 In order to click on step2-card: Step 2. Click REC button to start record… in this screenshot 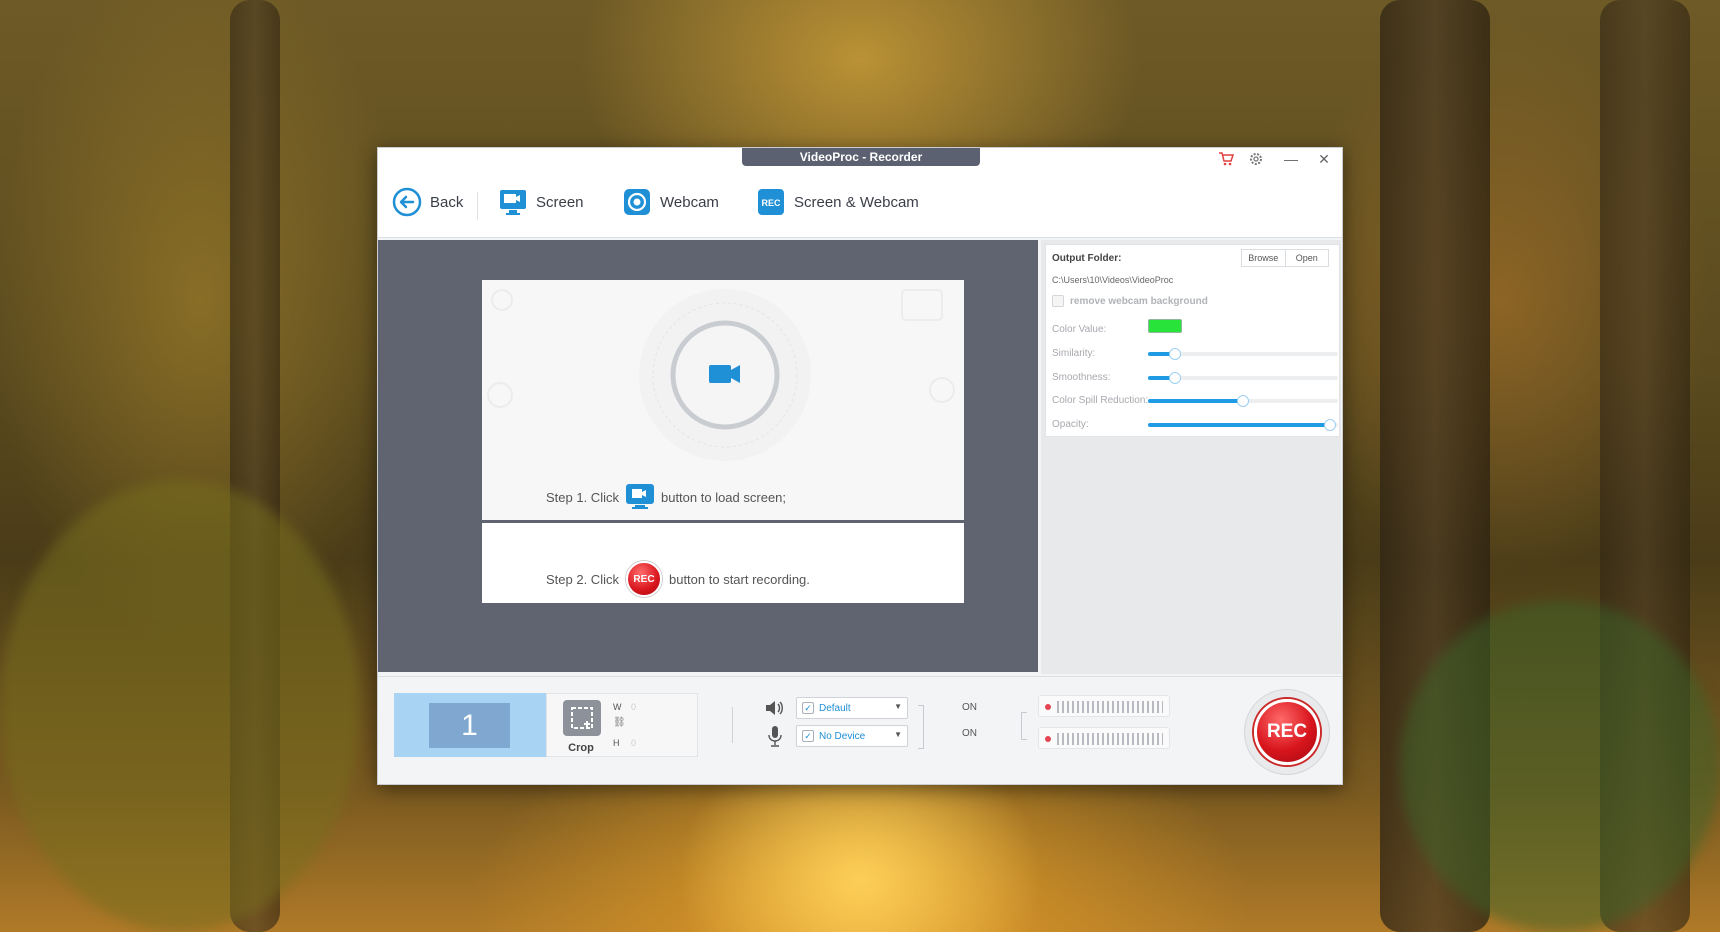, I will do `click(723, 563)`.